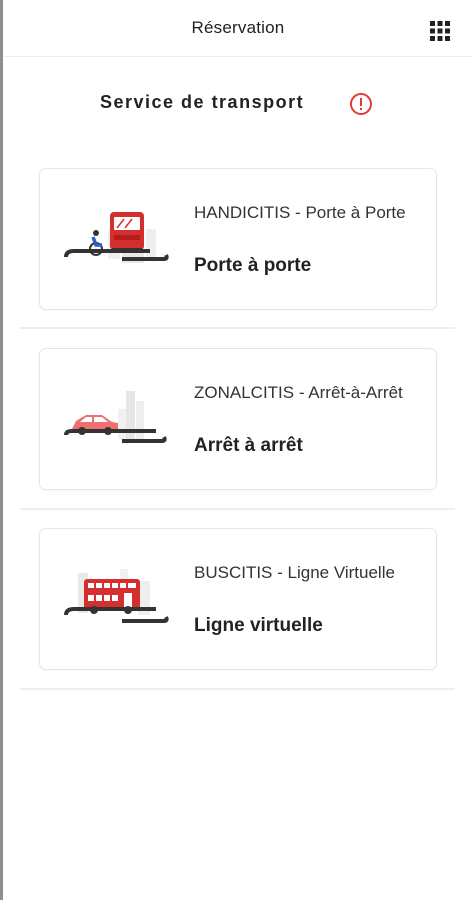  What do you see at coordinates (258, 625) in the screenshot?
I see `service-type: Ligne virtuelle` at bounding box center [258, 625].